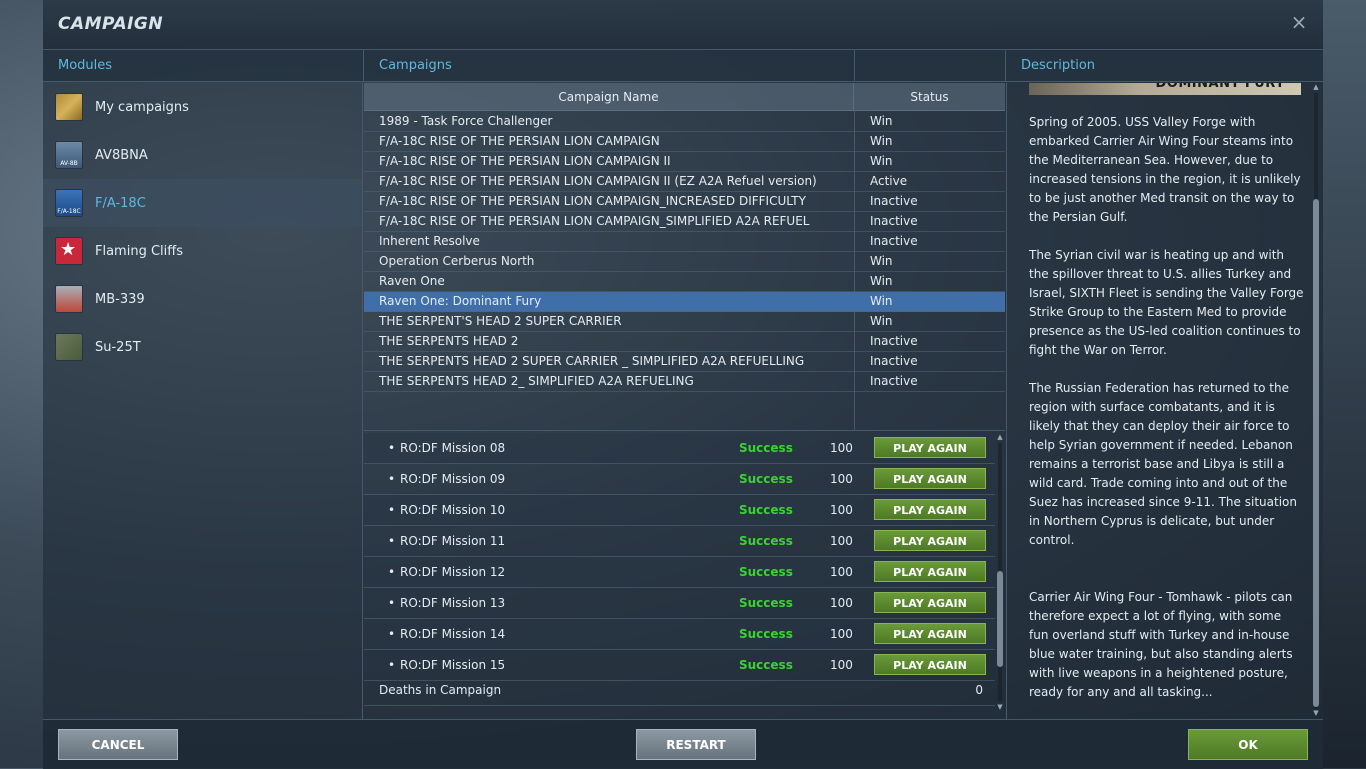  Describe the element at coordinates (69, 251) in the screenshot. I see `flaming-cliffs-icon: ★` at that location.